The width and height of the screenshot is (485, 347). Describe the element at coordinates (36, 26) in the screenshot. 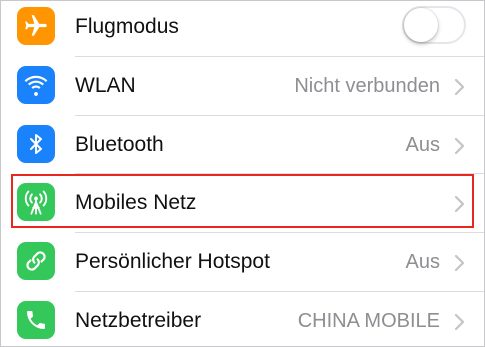

I see `airplane-icon` at that location.